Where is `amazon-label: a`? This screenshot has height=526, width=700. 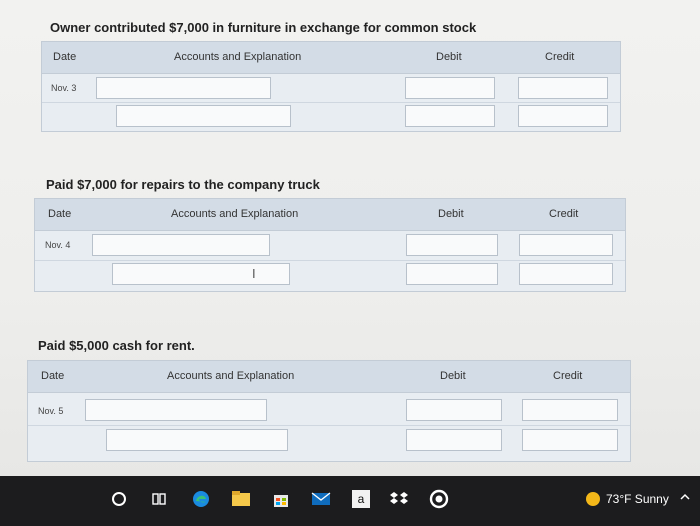
amazon-label: a is located at coordinates (361, 499).